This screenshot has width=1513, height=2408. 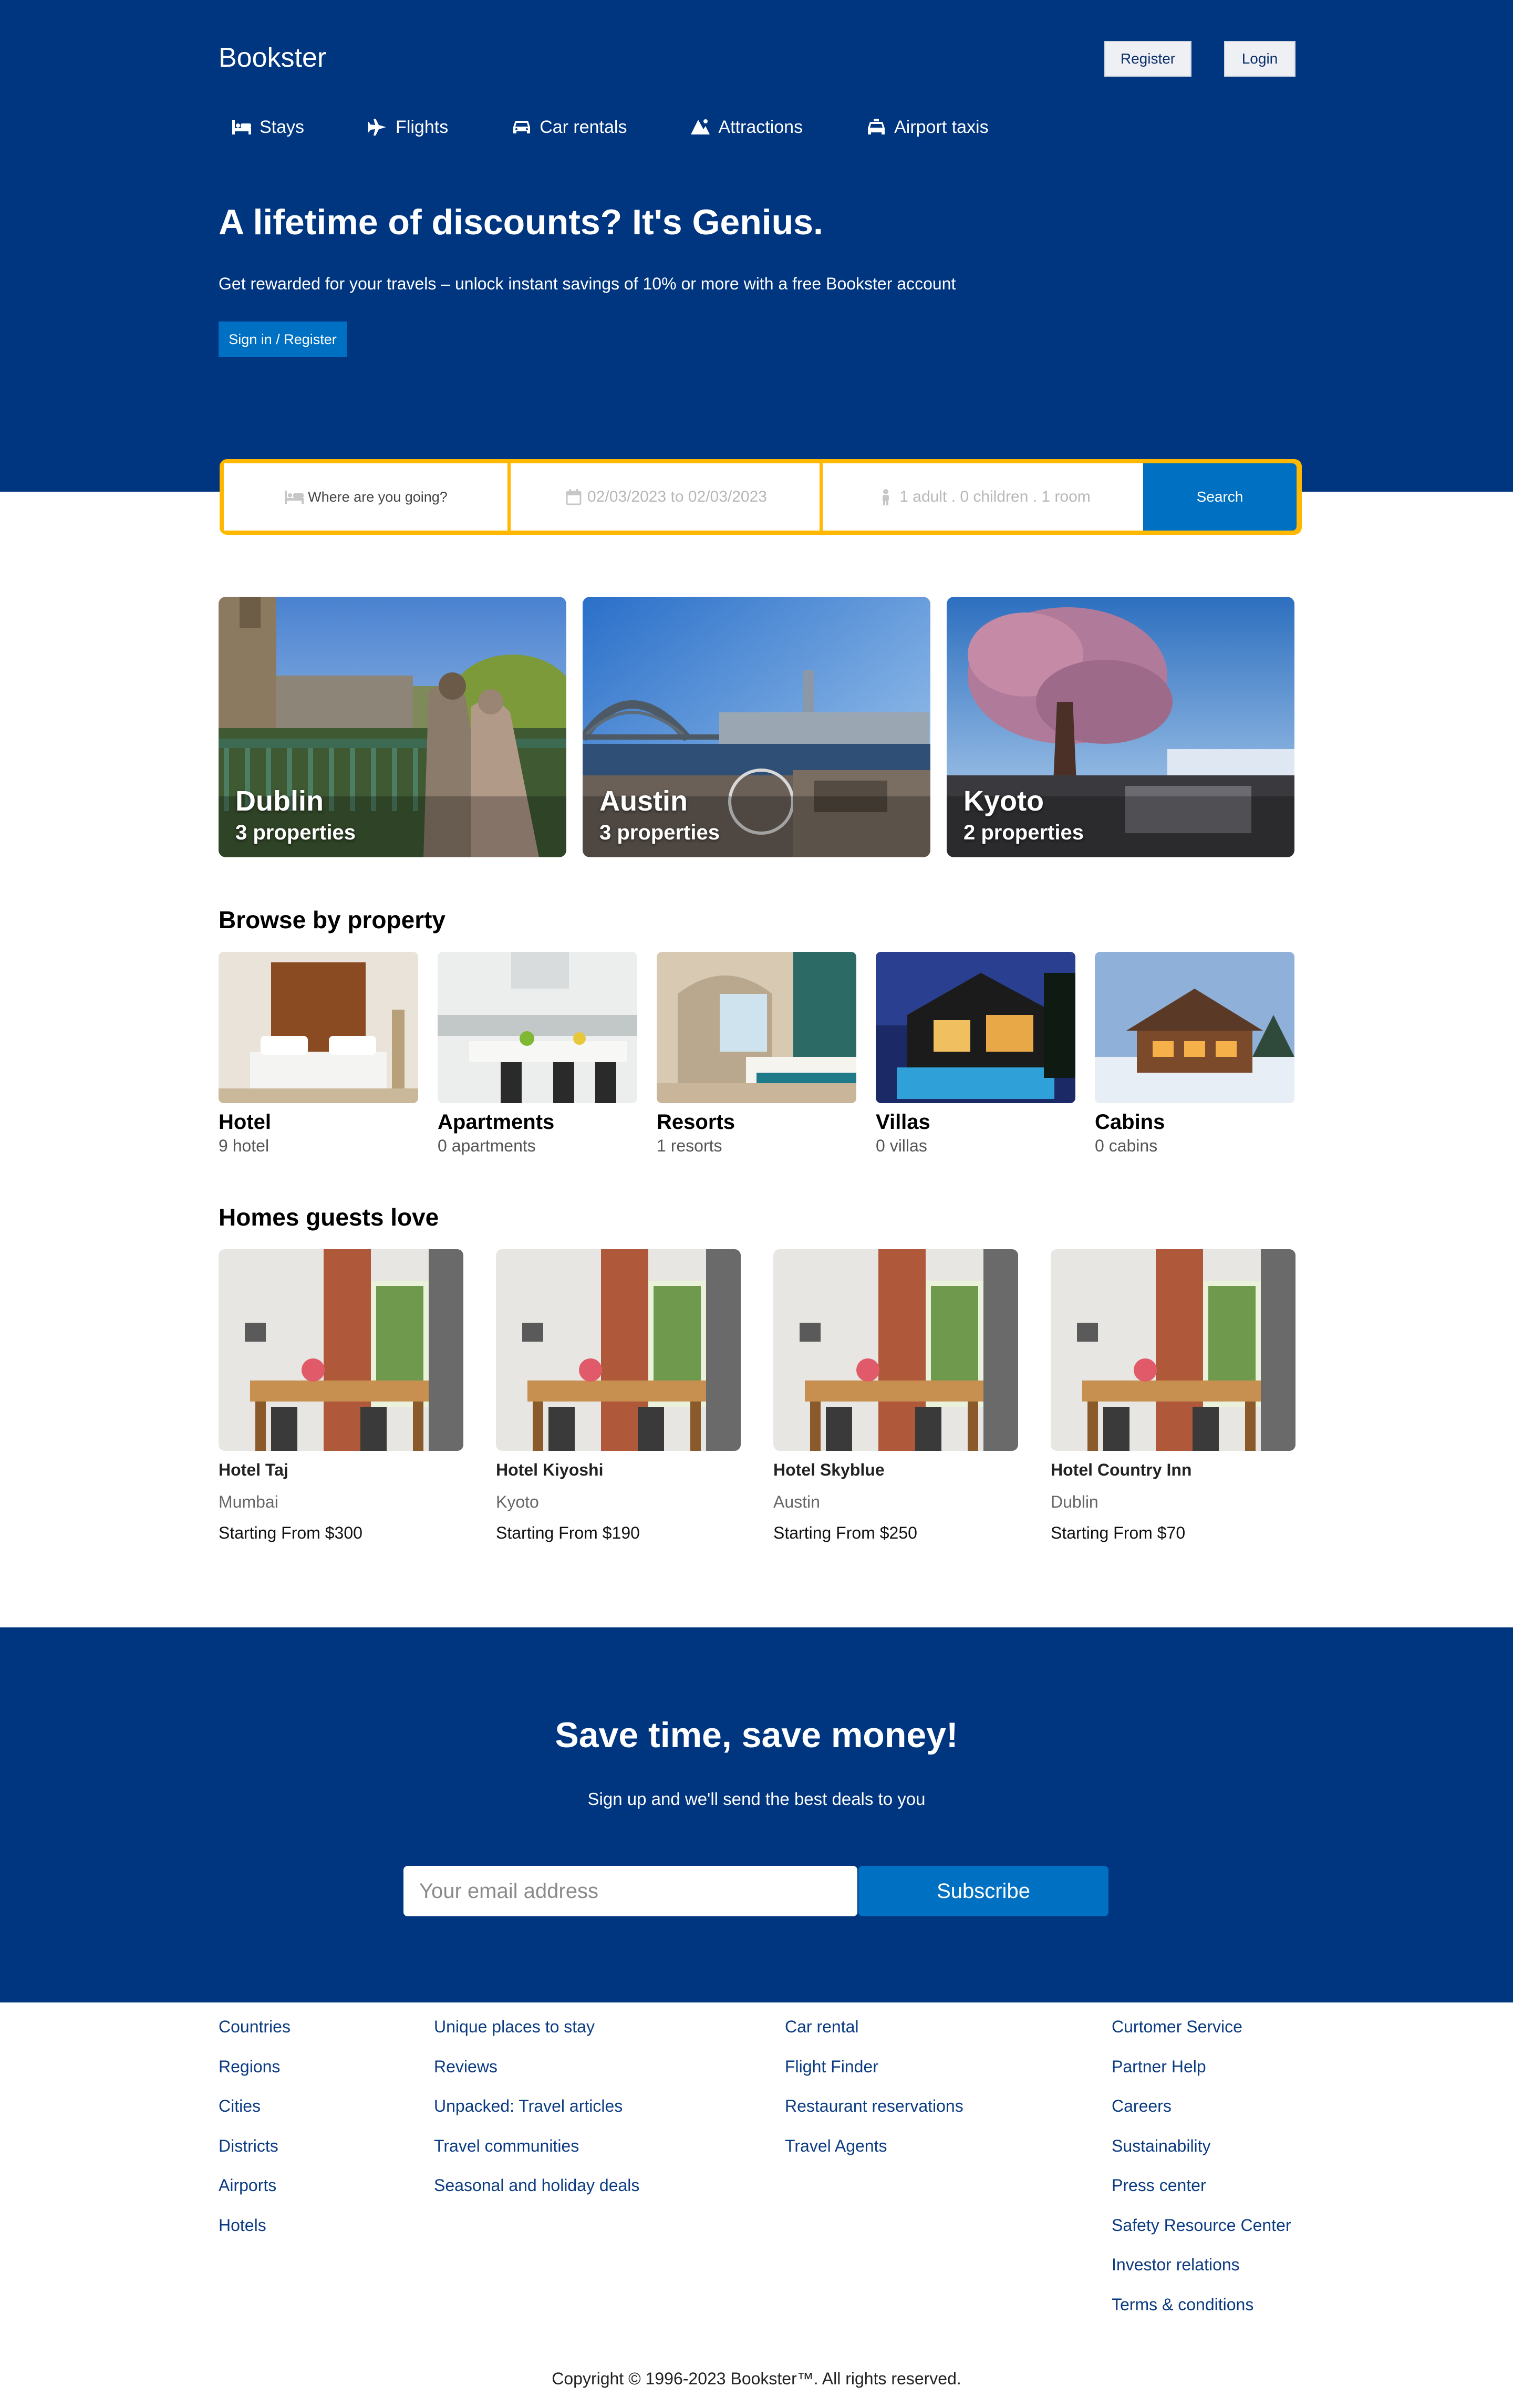 I want to click on footer-link: Flight Finder, so click(x=874, y=2077).